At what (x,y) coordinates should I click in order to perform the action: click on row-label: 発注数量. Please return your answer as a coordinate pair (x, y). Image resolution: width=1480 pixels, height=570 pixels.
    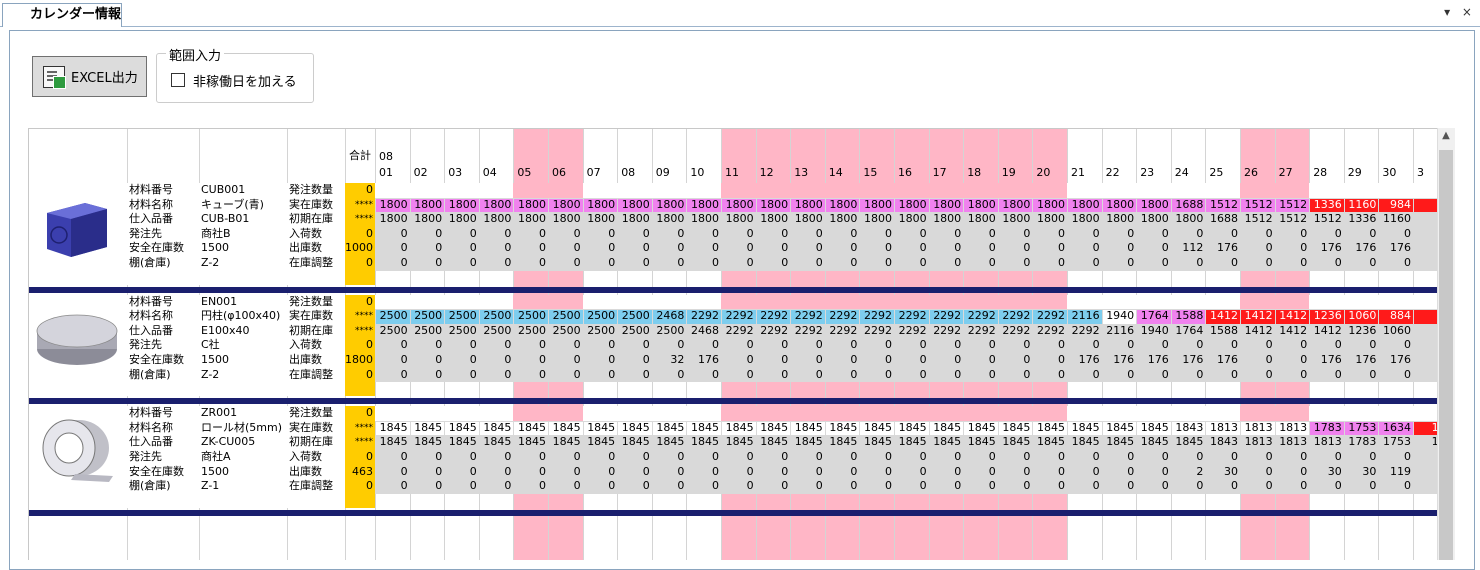
    Looking at the image, I should click on (311, 413).